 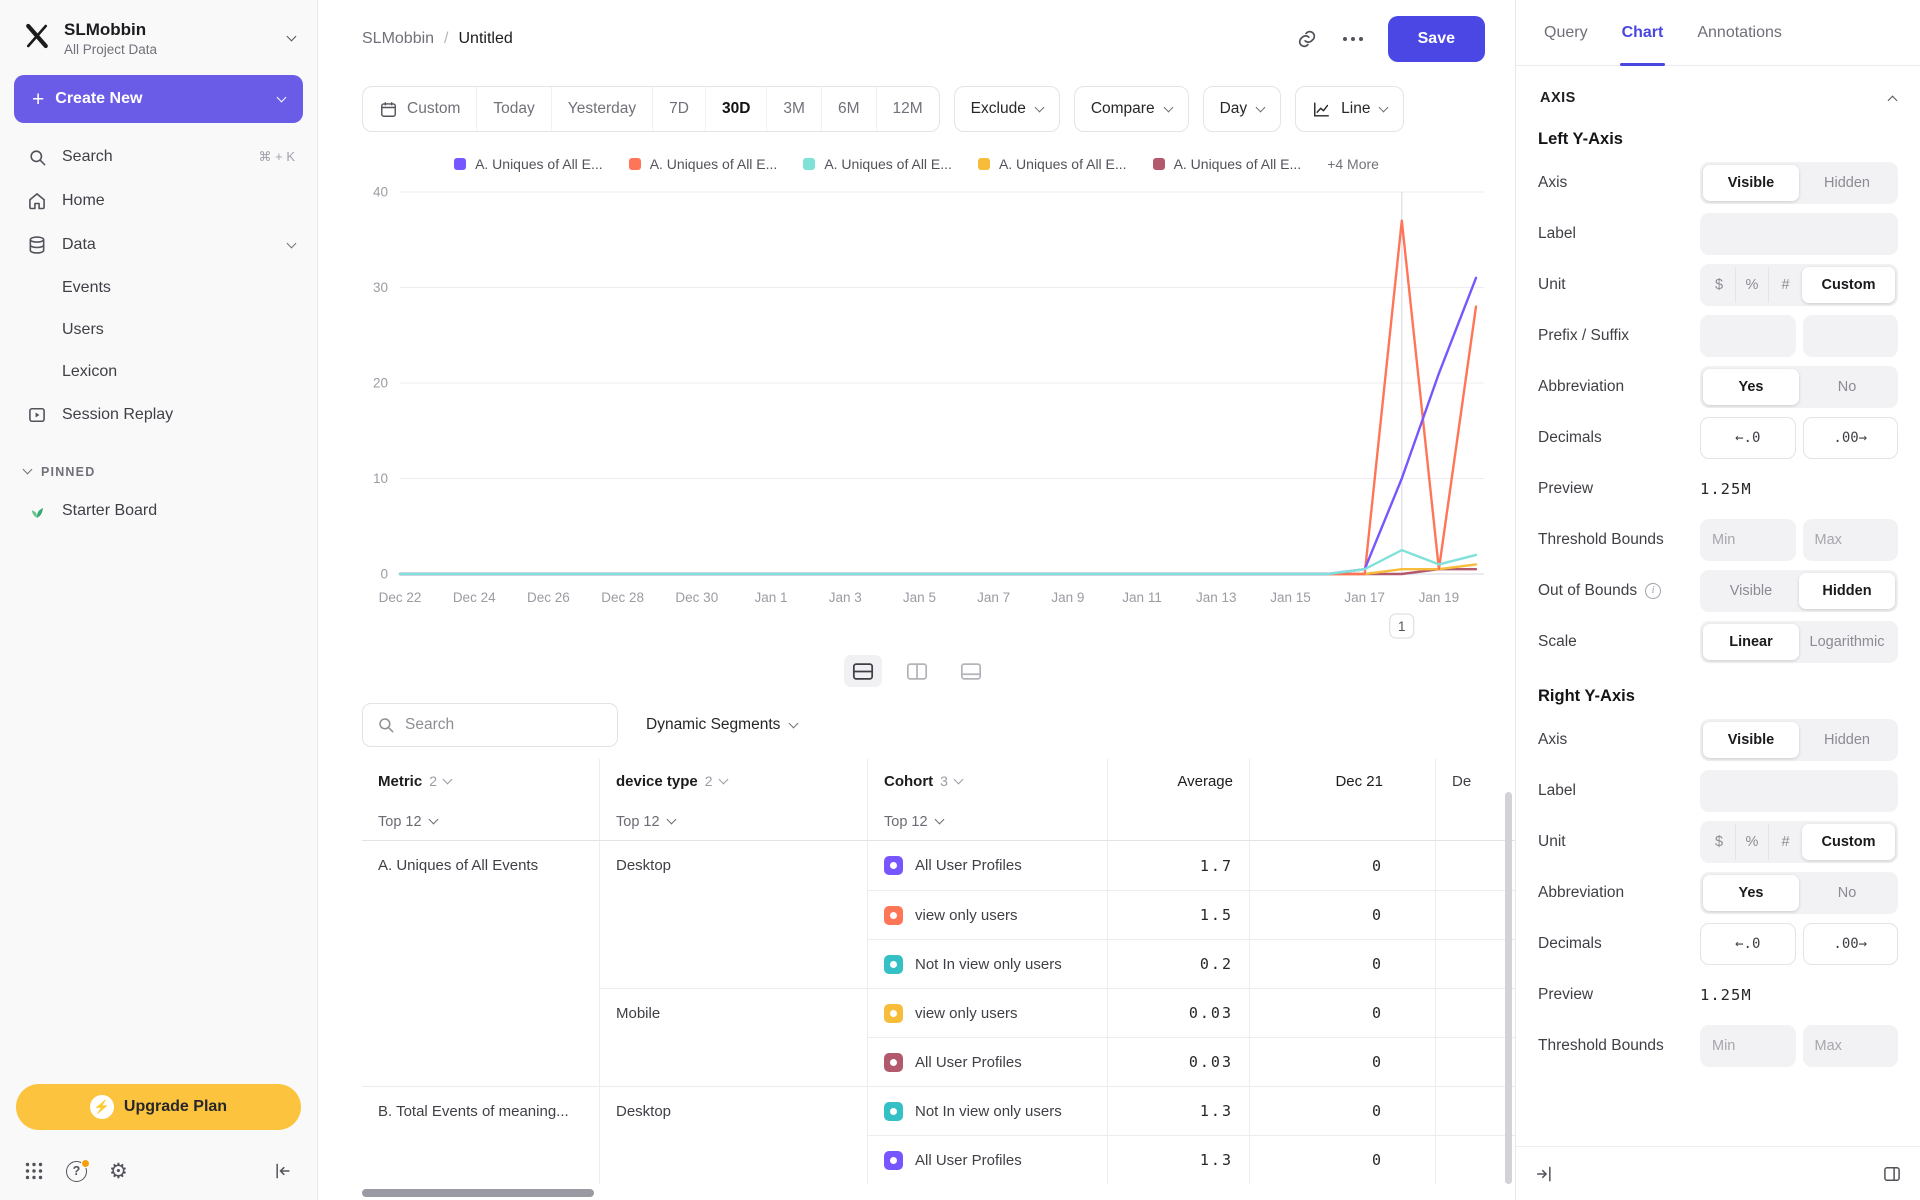 What do you see at coordinates (1642, 33) in the screenshot?
I see `tab-chart: Chart` at bounding box center [1642, 33].